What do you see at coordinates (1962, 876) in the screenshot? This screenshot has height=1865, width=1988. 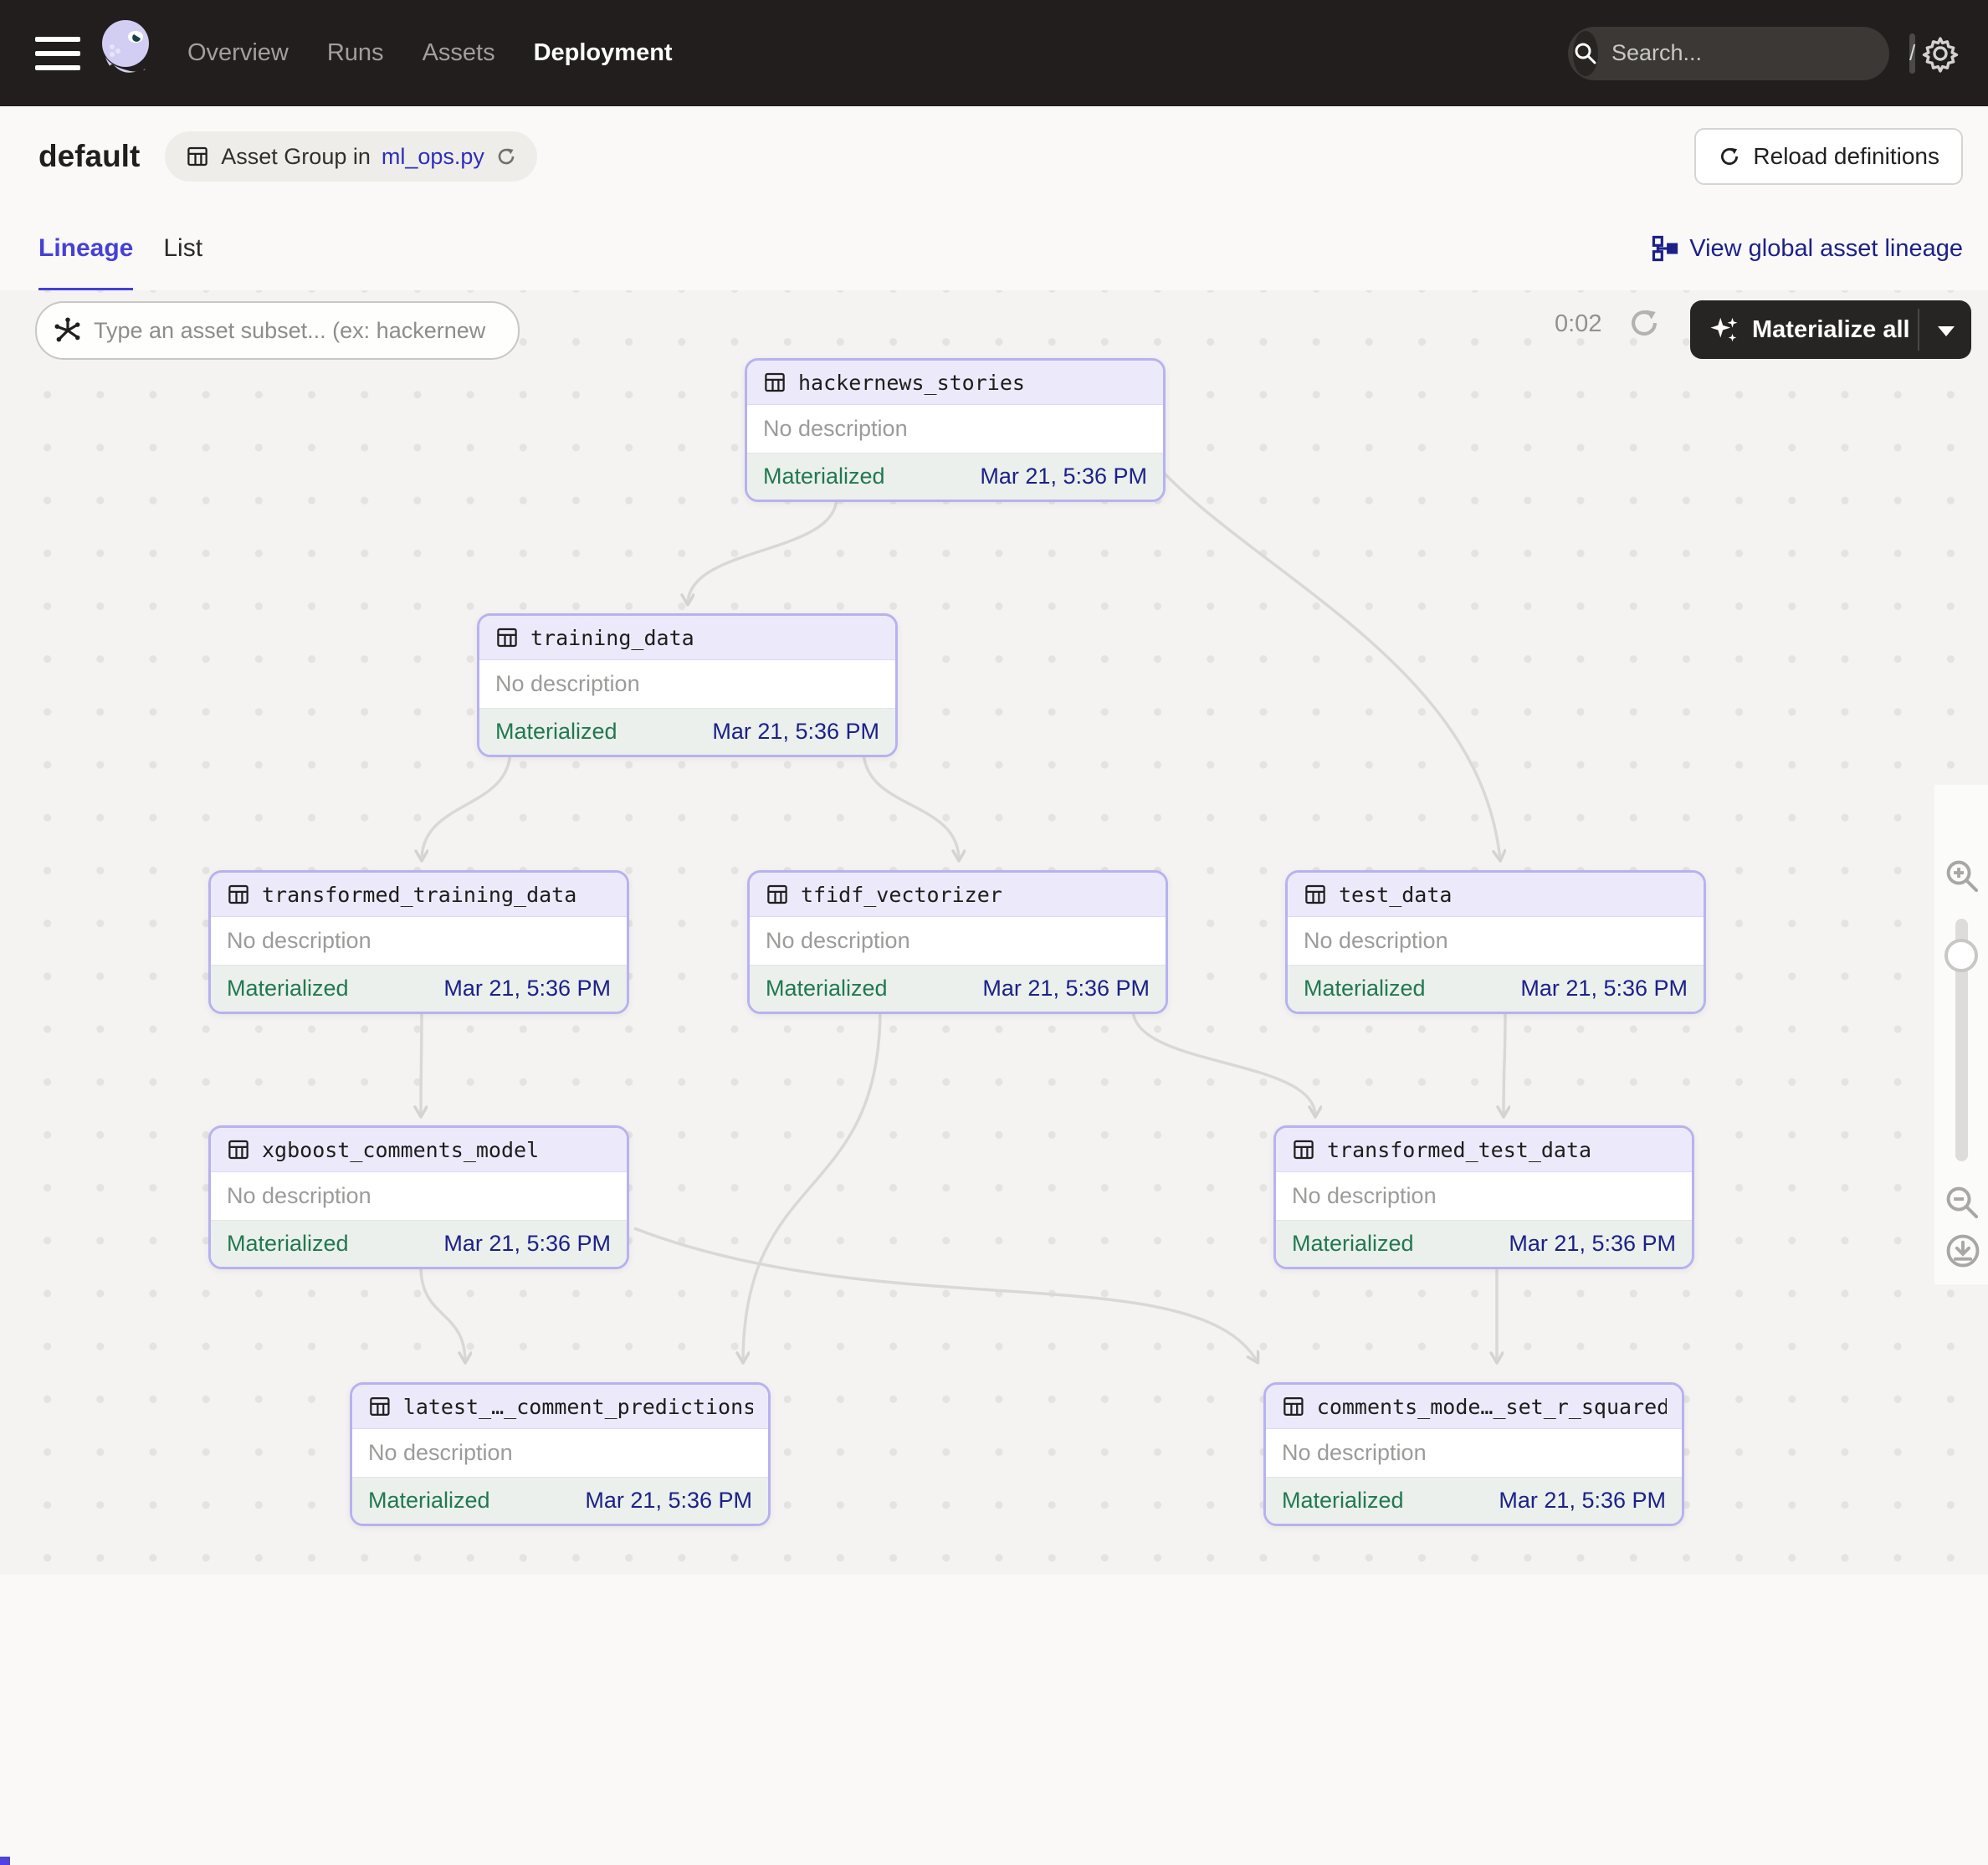 I see `zoom-in-icon` at bounding box center [1962, 876].